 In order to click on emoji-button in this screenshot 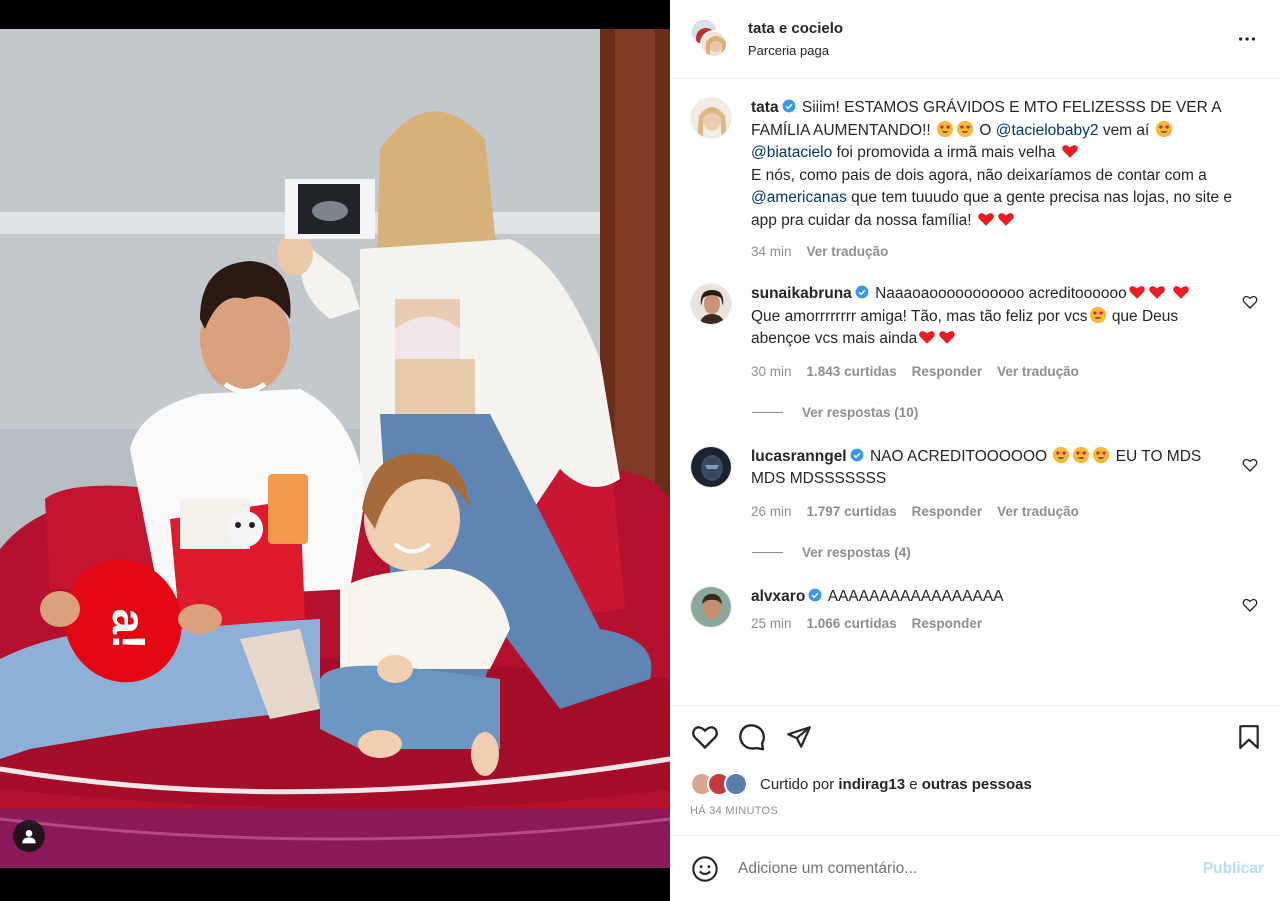, I will do `click(705, 869)`.